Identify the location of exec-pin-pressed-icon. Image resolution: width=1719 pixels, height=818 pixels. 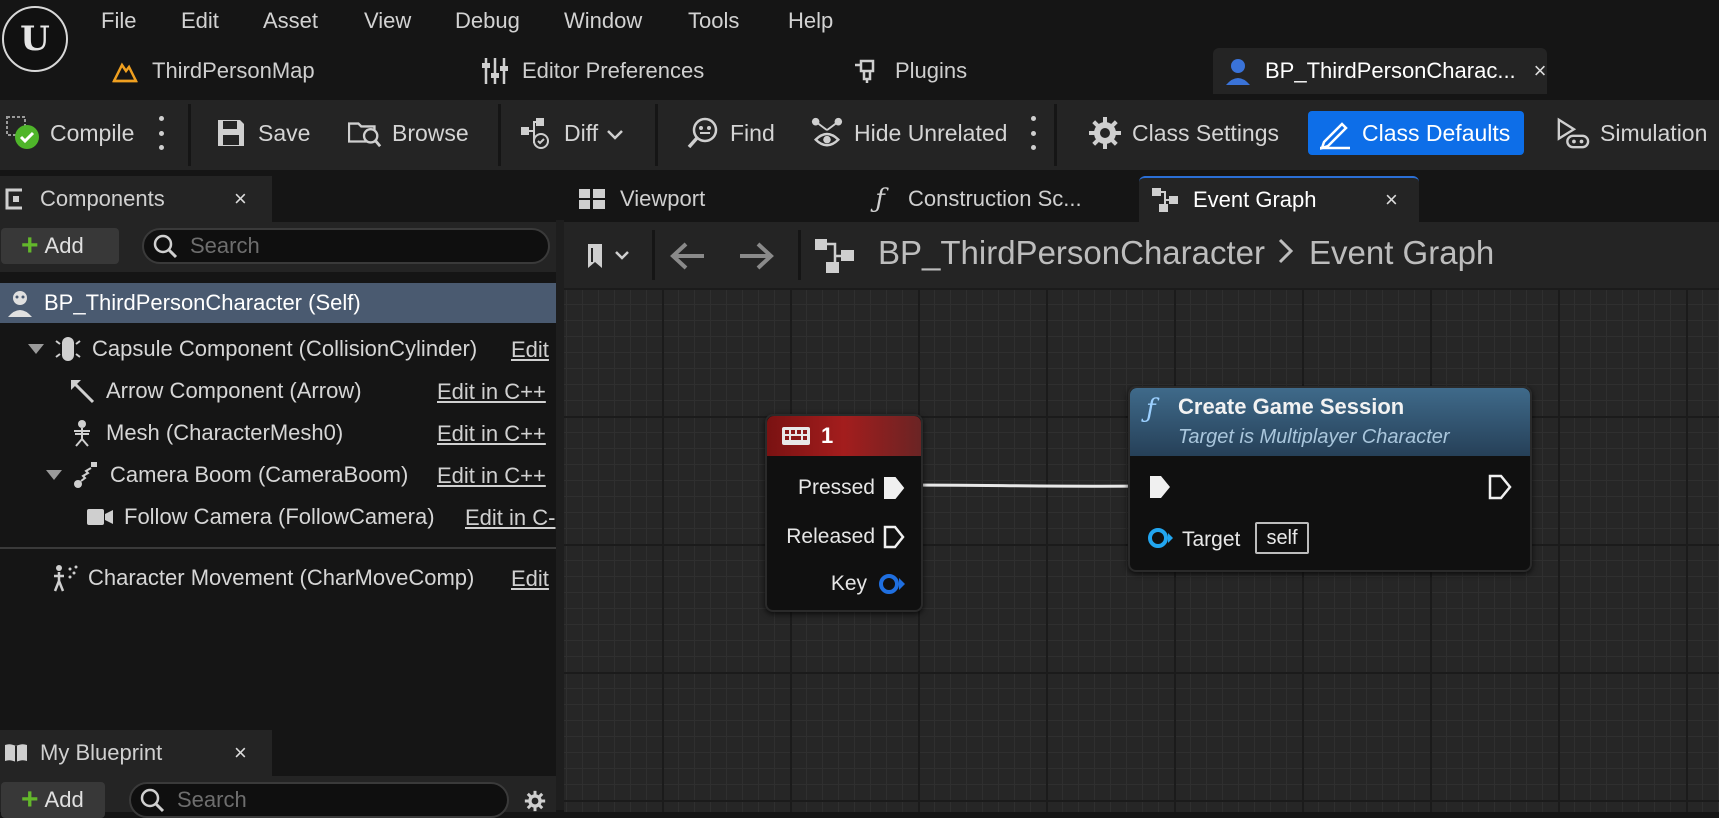
(894, 490).